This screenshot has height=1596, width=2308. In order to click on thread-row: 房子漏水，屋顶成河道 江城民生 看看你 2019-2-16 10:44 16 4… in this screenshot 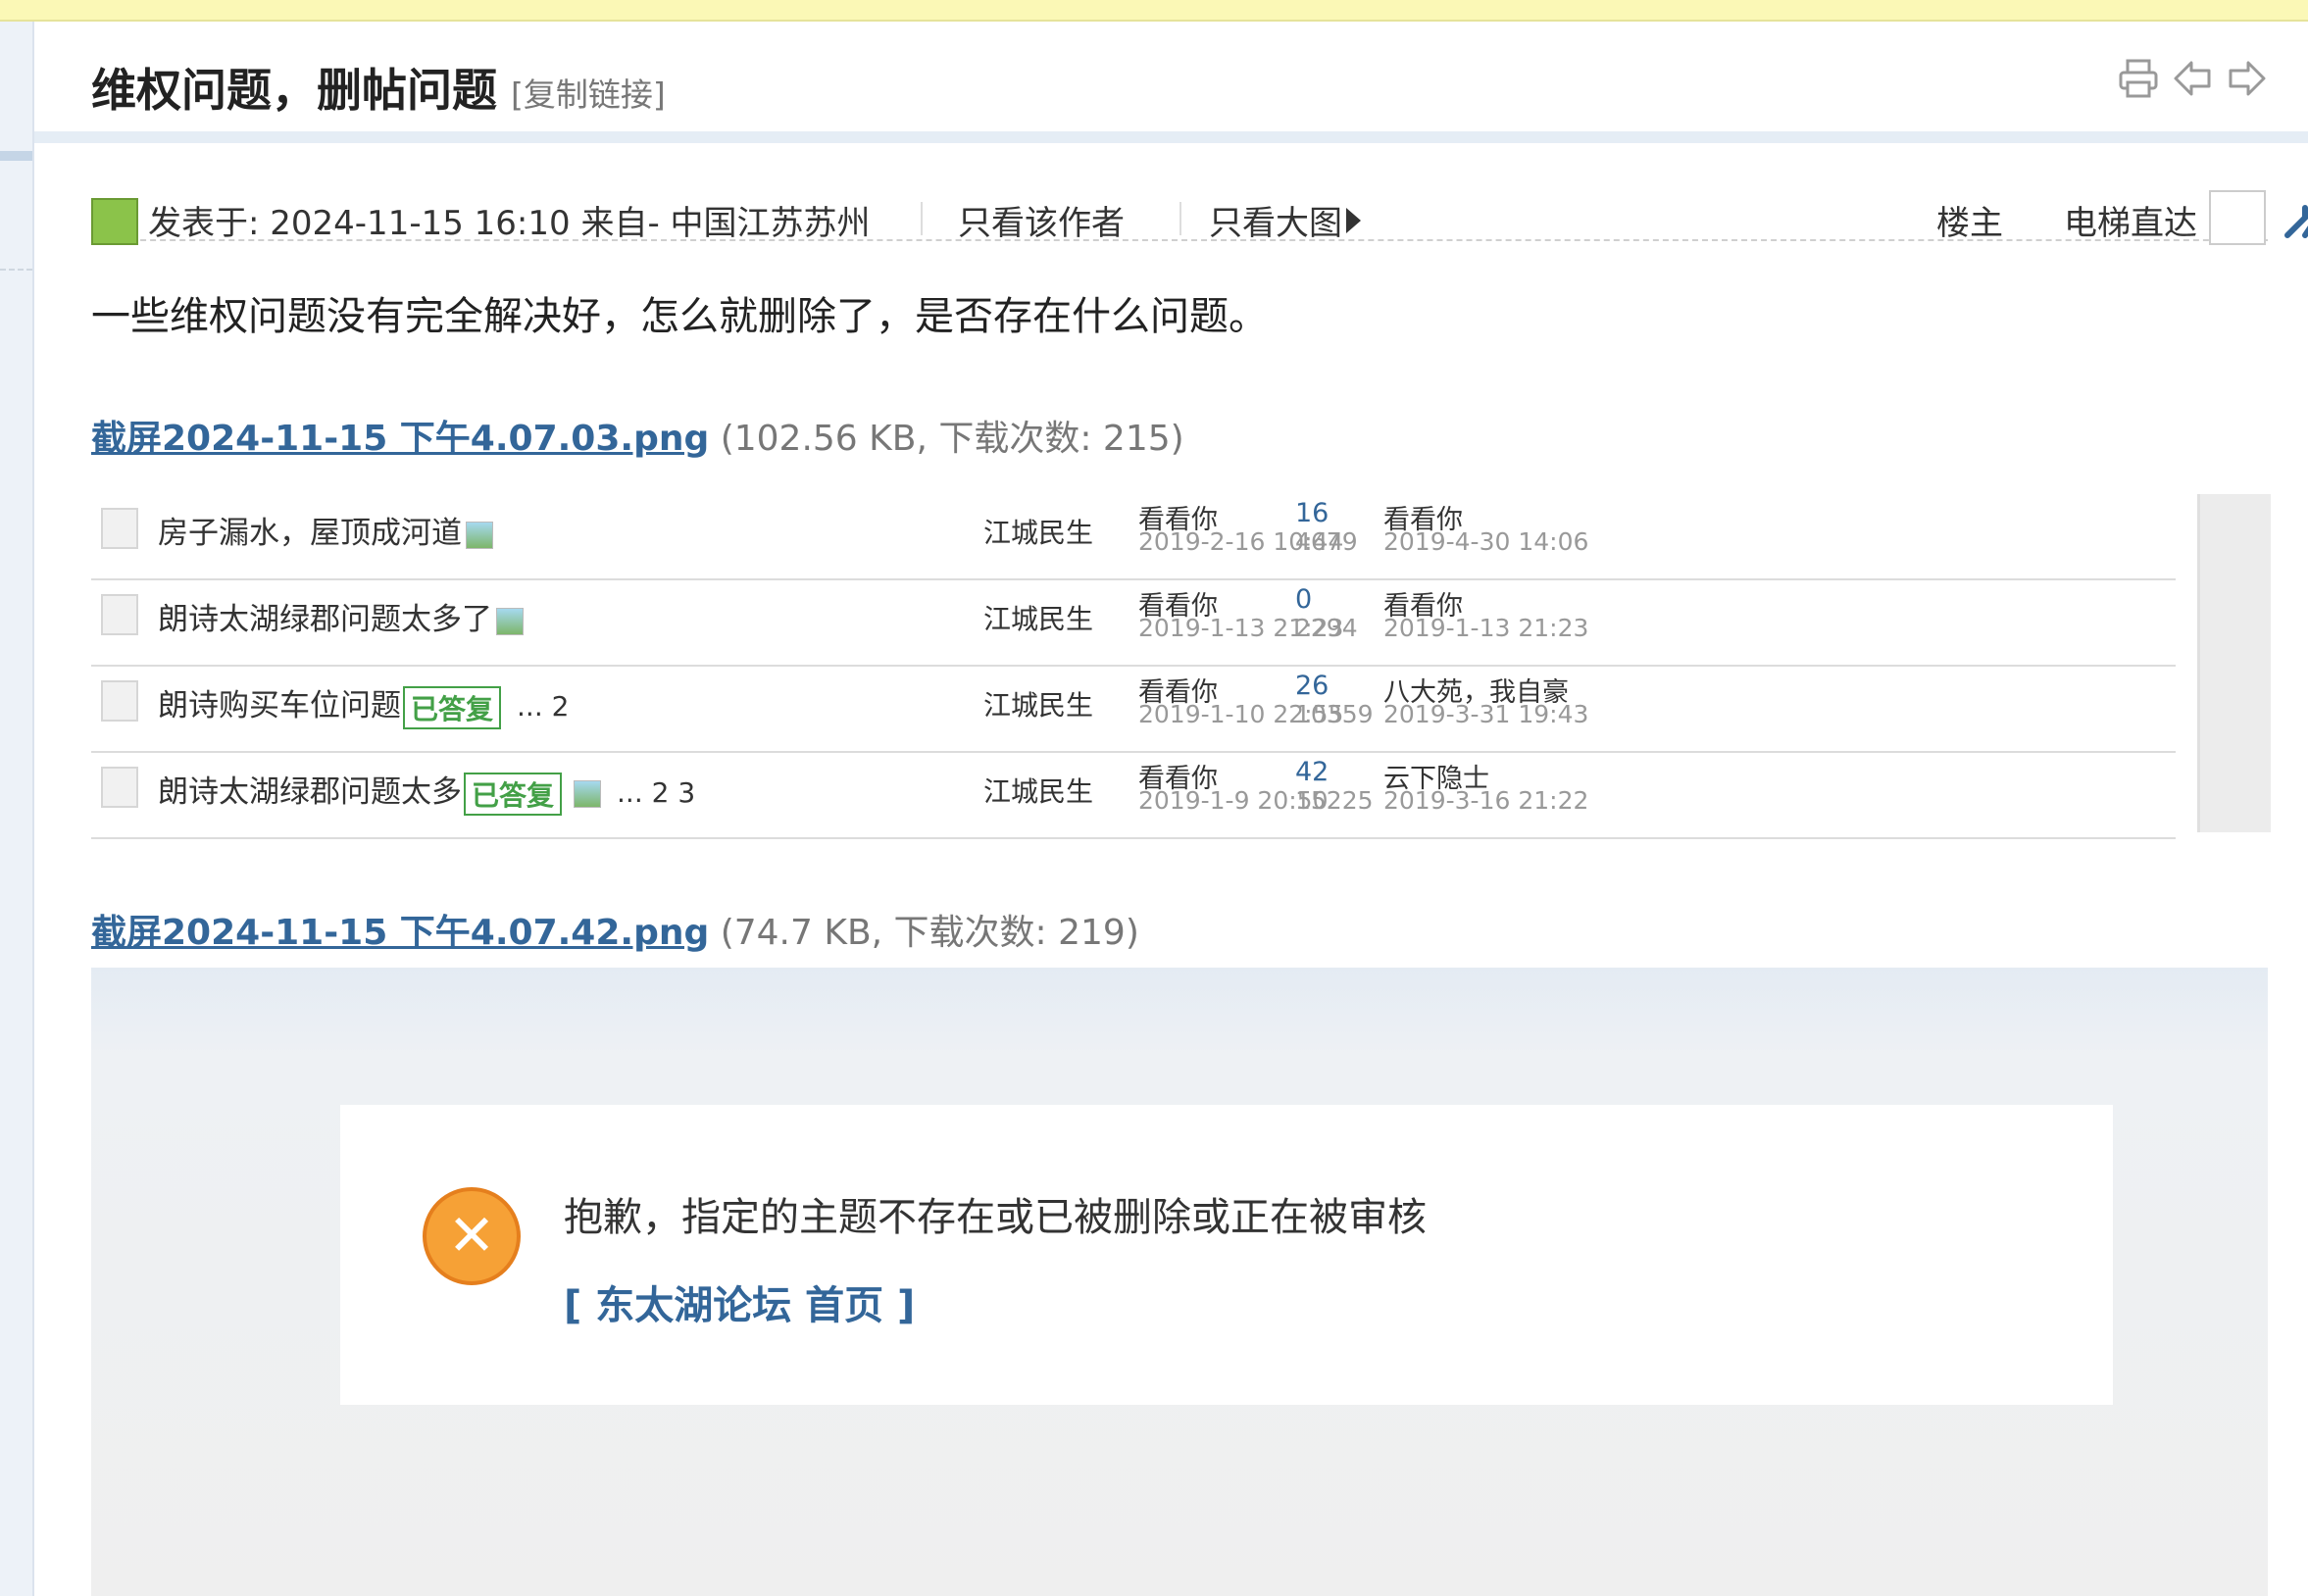, I will do `click(1133, 537)`.